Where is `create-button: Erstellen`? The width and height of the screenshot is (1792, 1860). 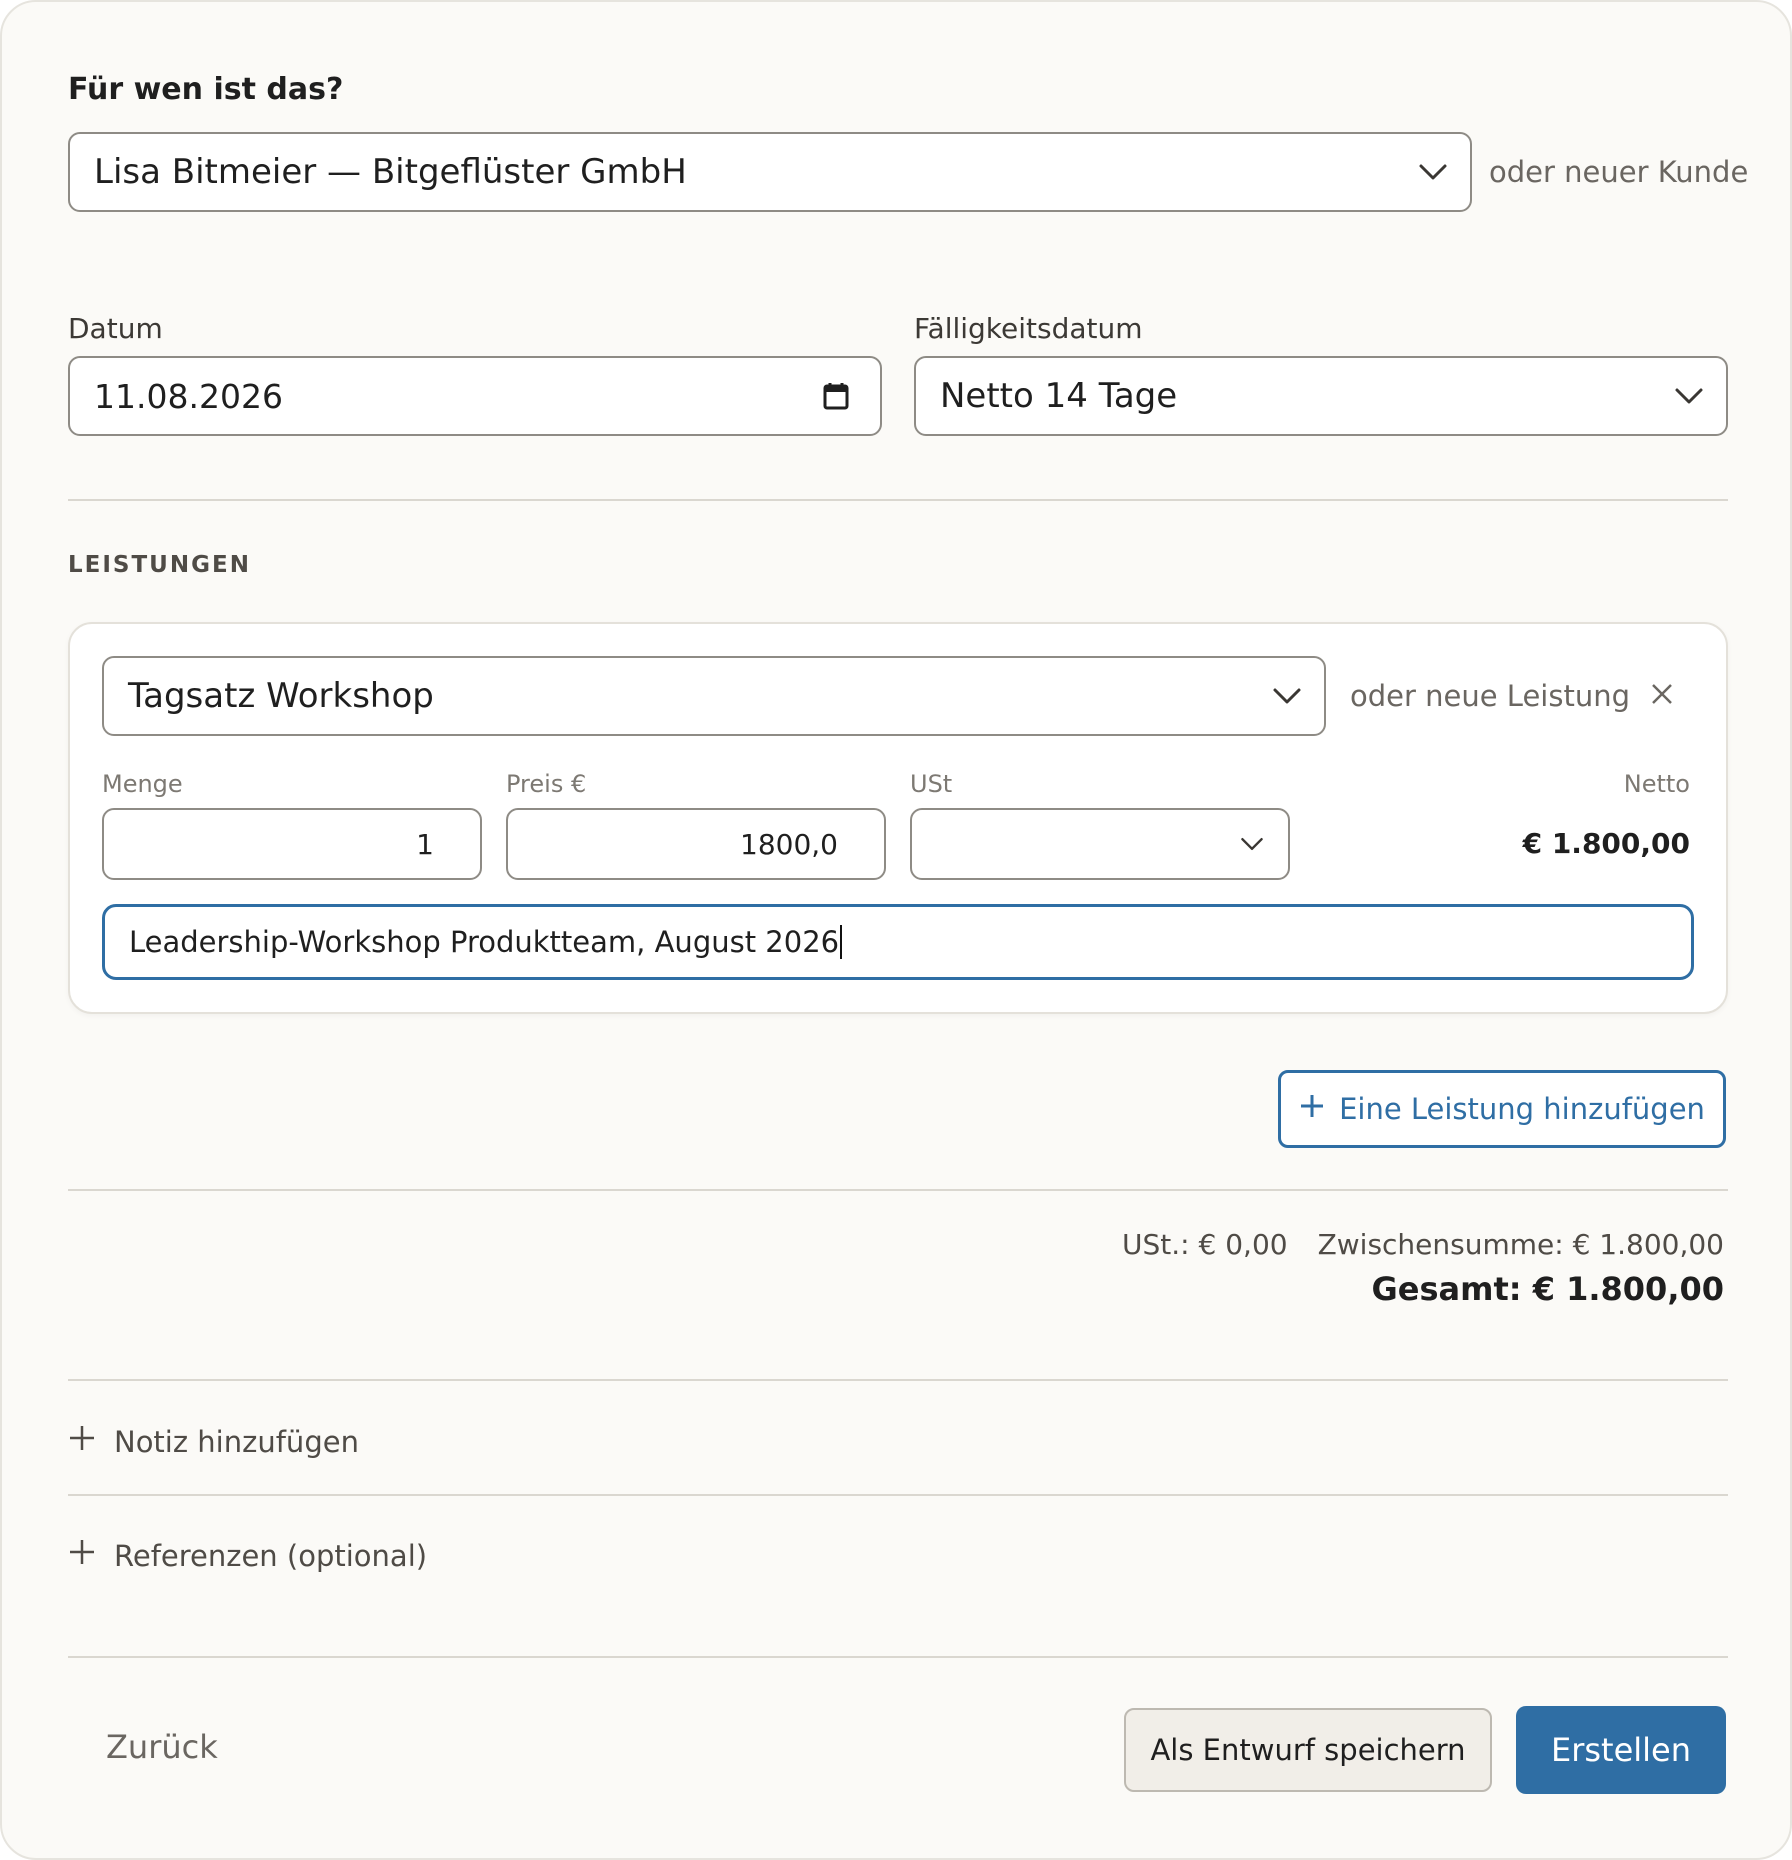 create-button: Erstellen is located at coordinates (1621, 1750).